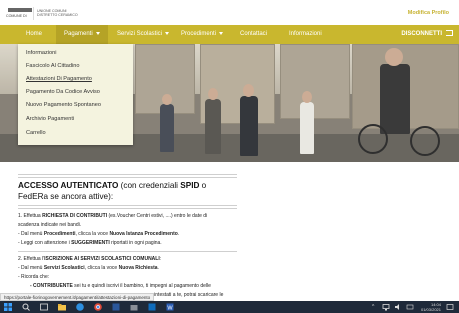  What do you see at coordinates (450, 307) in the screenshot?
I see `notifications-icon` at bounding box center [450, 307].